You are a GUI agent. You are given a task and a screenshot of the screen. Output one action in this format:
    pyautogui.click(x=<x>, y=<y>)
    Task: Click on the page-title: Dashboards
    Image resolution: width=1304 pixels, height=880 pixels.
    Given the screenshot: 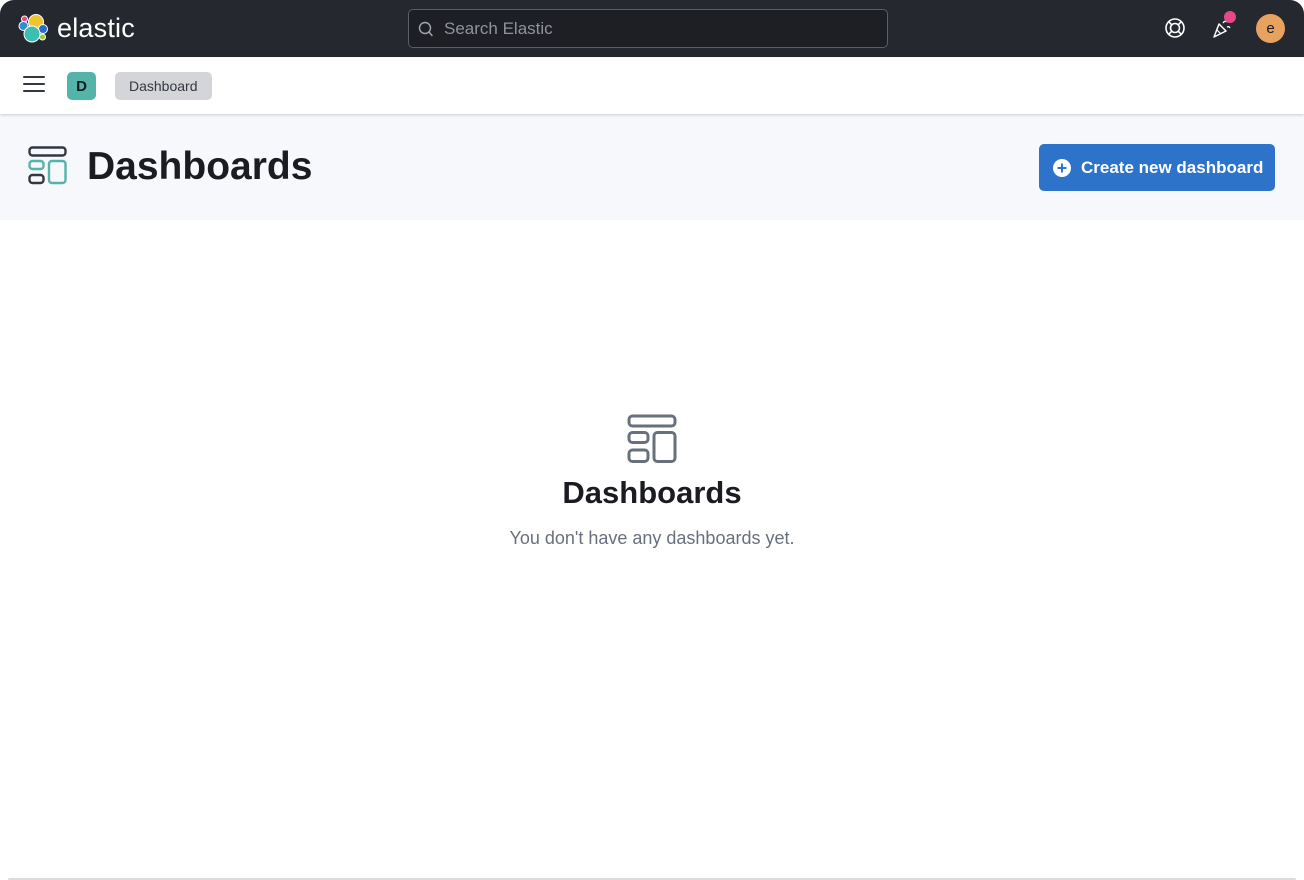 What is the action you would take?
    pyautogui.click(x=200, y=166)
    